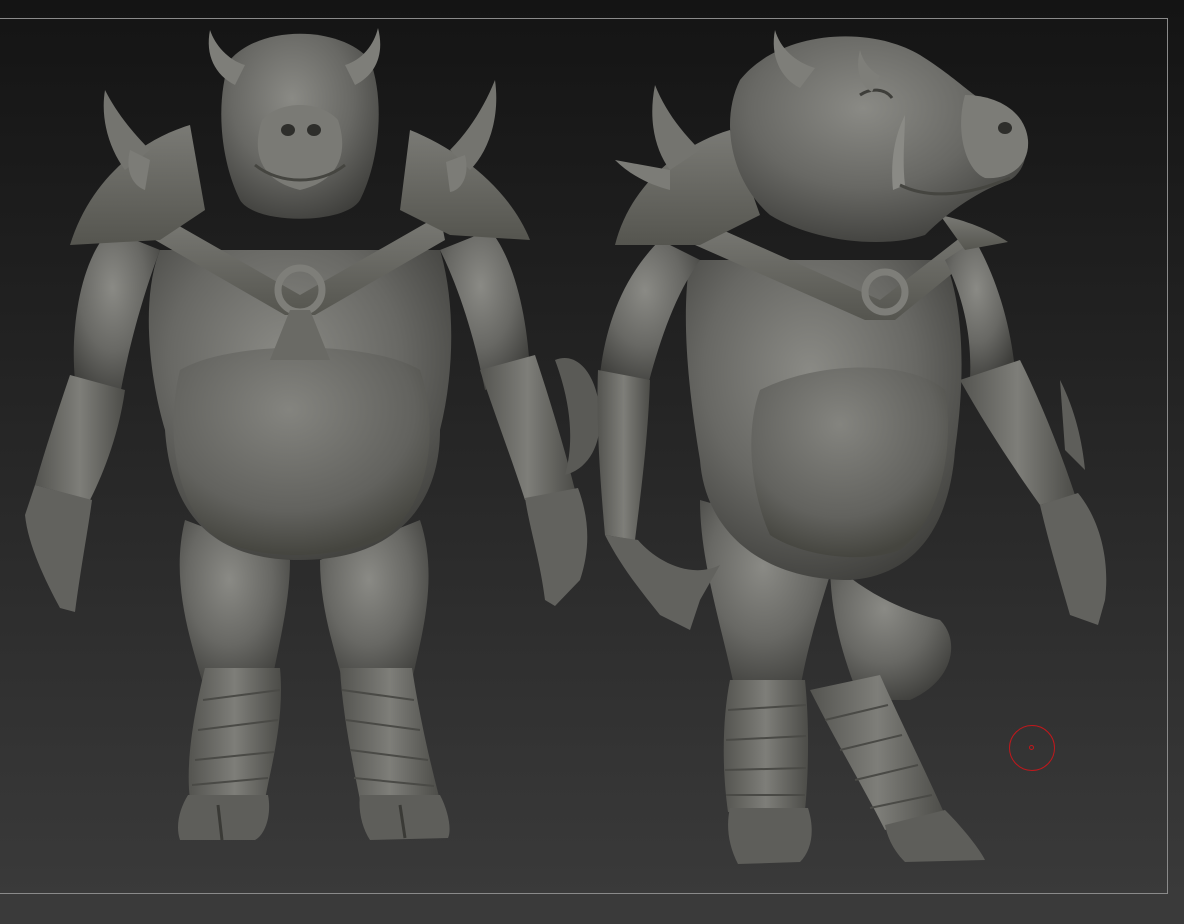  I want to click on front-thigh, so click(891, 630).